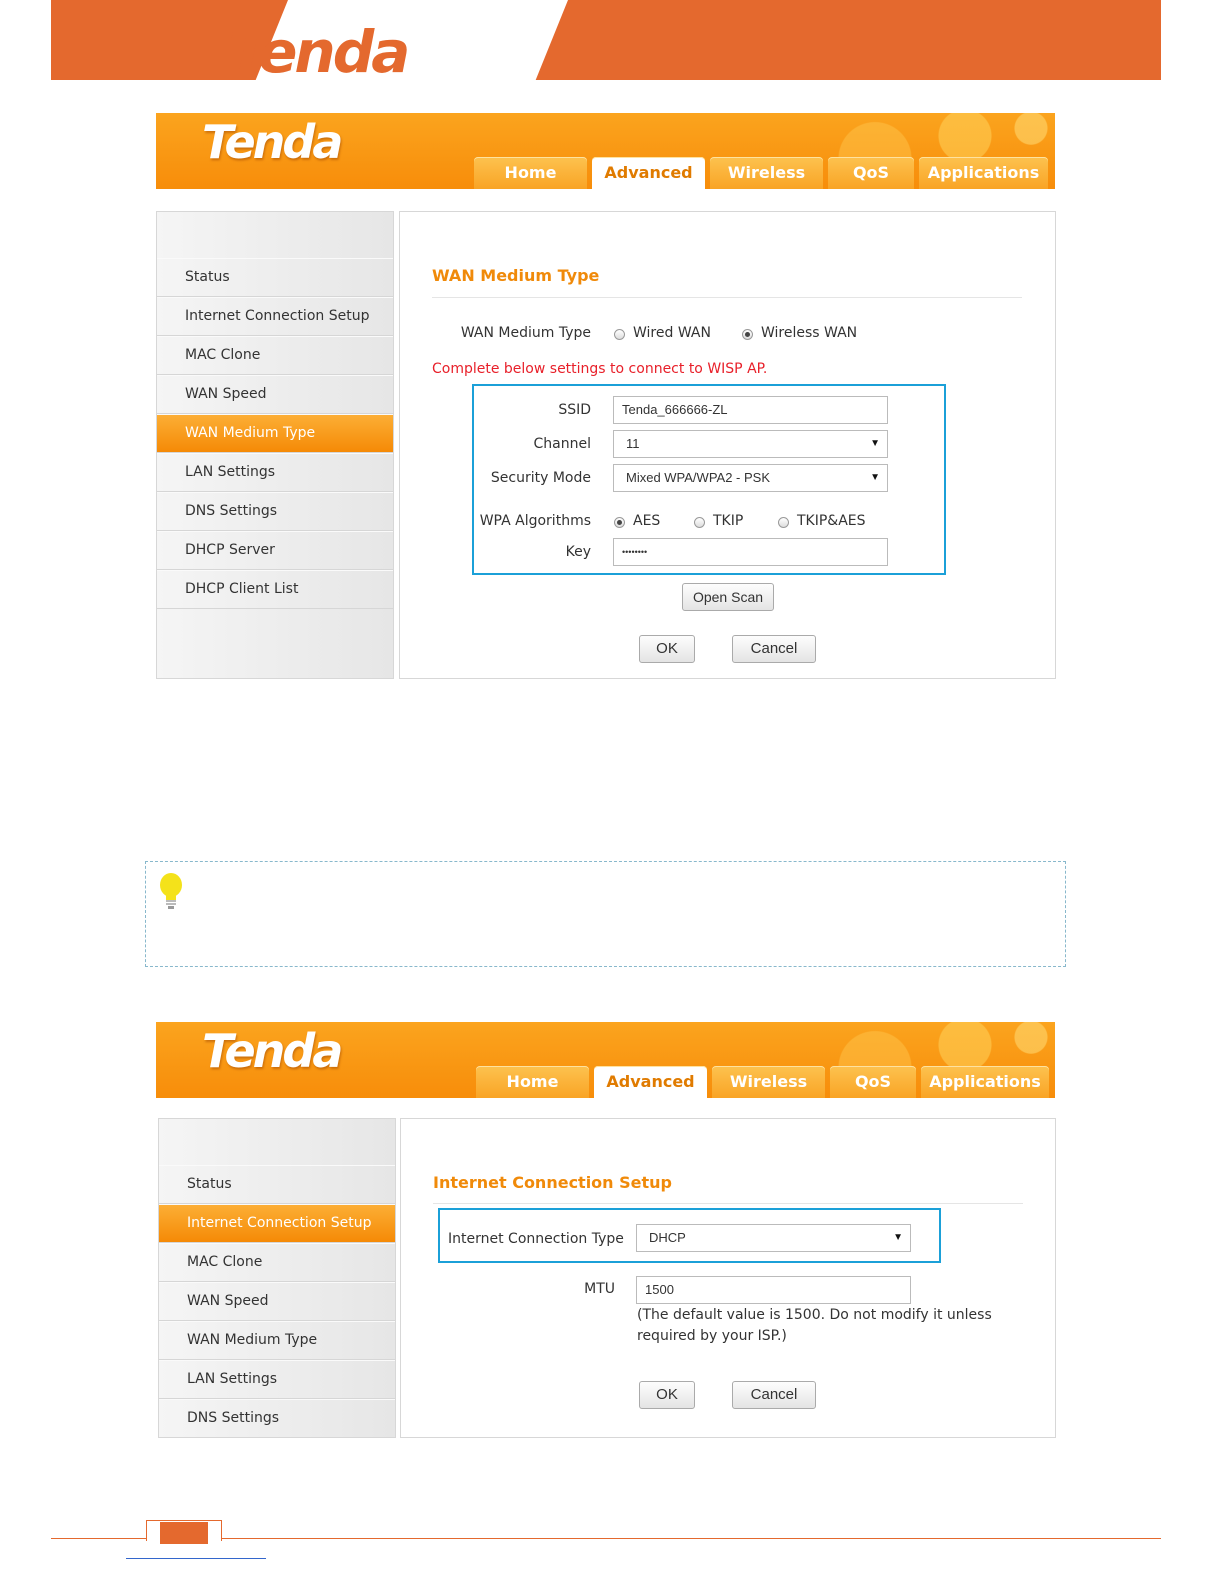  Describe the element at coordinates (809, 333) in the screenshot. I see `wireless-wan-label: Wireless WAN` at that location.